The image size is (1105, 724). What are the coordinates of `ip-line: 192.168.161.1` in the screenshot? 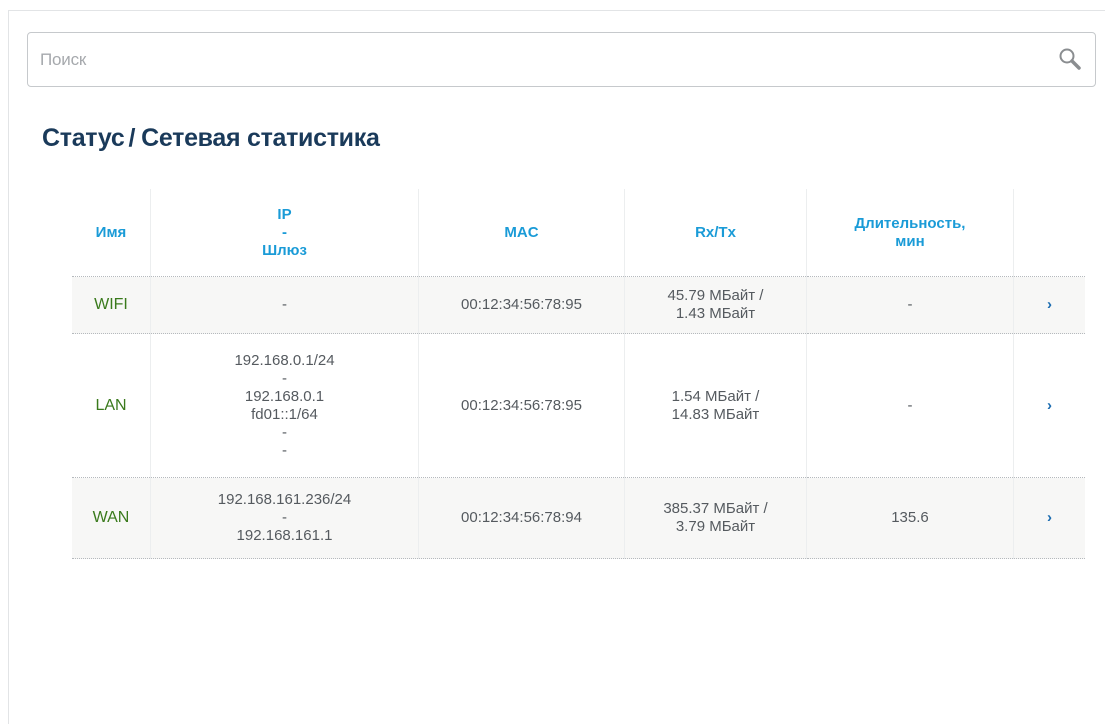 It's located at (284, 535).